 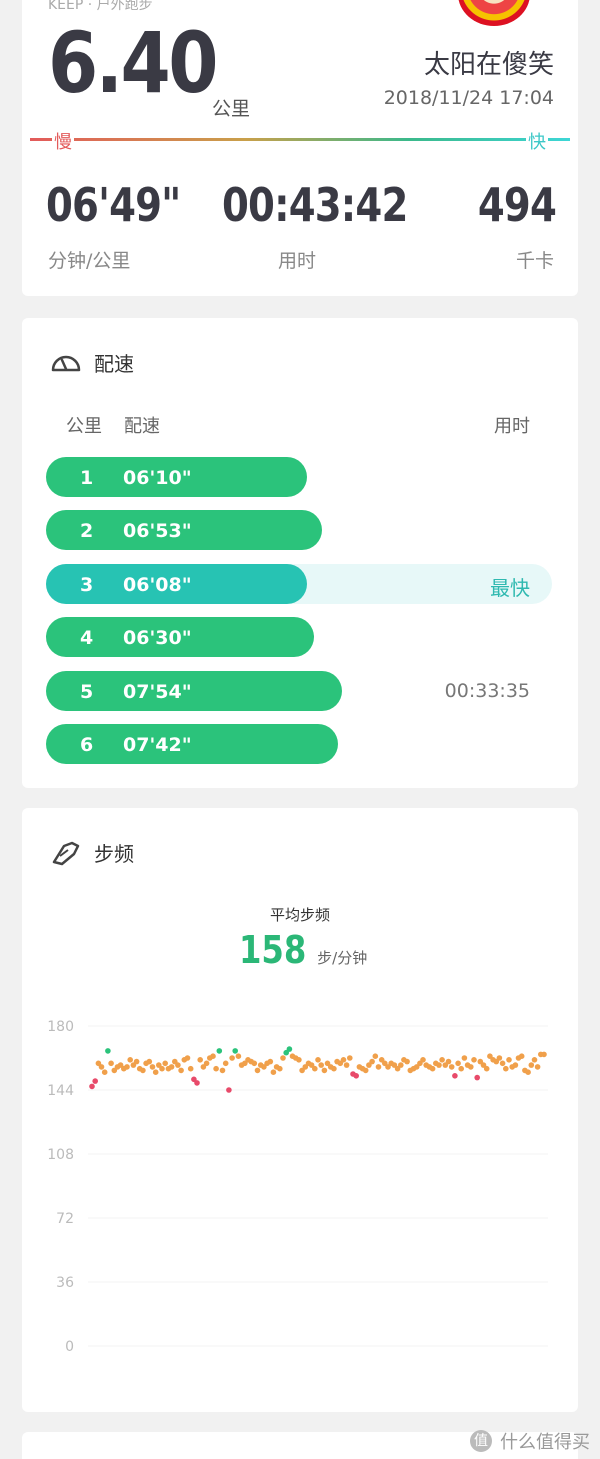 I want to click on pace-row-pace: 06'10", so click(x=157, y=478).